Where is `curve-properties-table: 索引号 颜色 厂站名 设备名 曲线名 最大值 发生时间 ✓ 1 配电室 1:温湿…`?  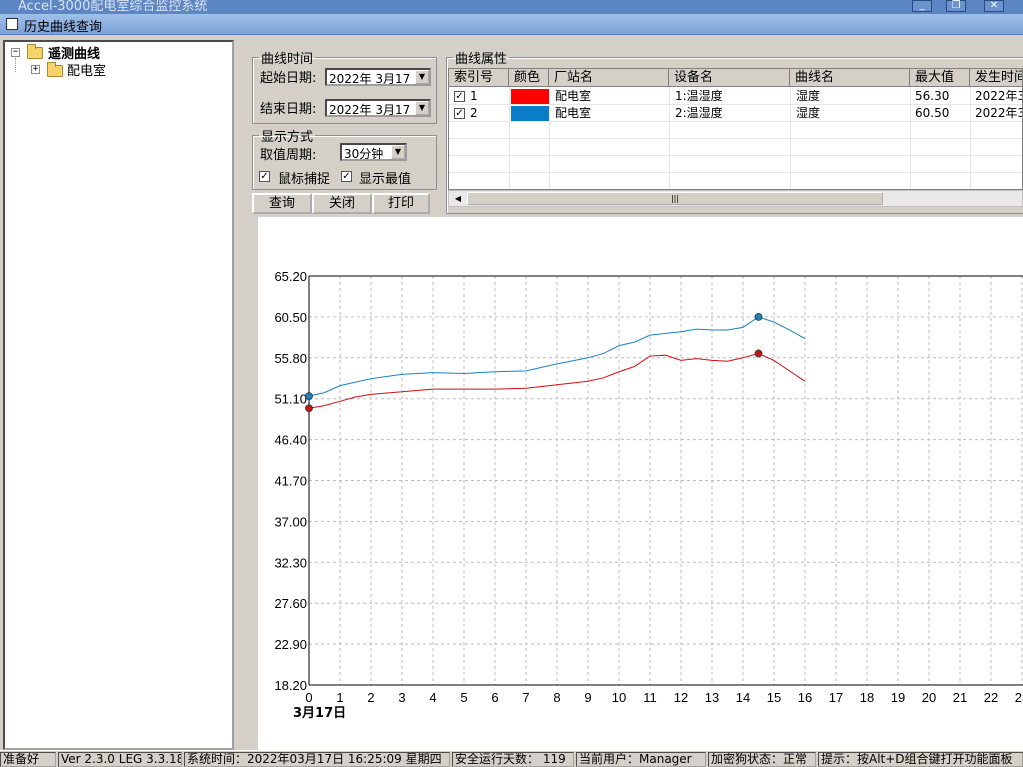 curve-properties-table: 索引号 颜色 厂站名 设备名 曲线名 最大值 发生时间 ✓ 1 配电室 1:温湿… is located at coordinates (735, 129).